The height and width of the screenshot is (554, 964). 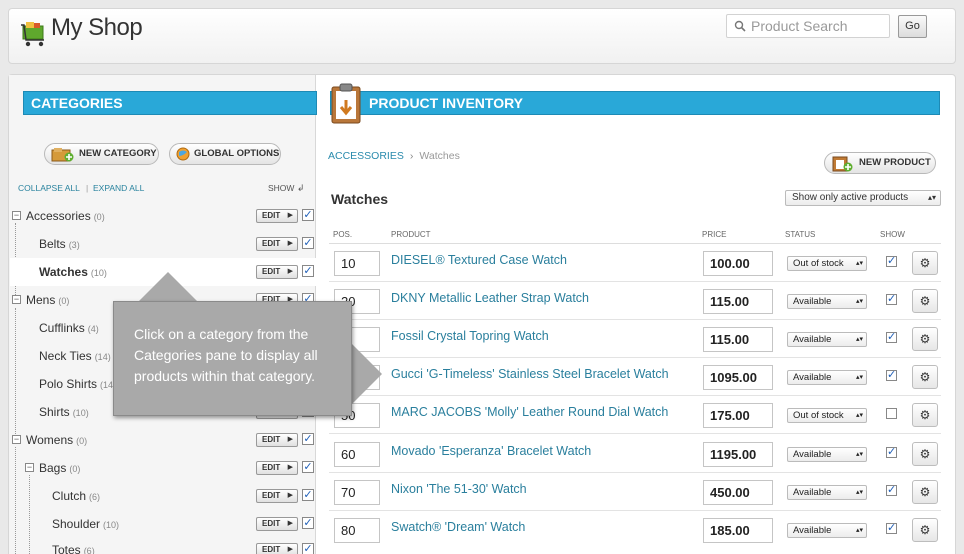 I want to click on price-input: 450.00, so click(x=738, y=492).